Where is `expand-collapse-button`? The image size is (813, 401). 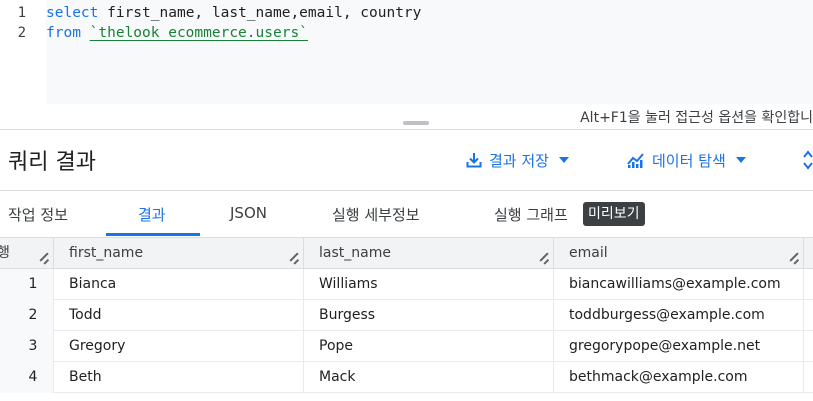 expand-collapse-button is located at coordinates (807, 160).